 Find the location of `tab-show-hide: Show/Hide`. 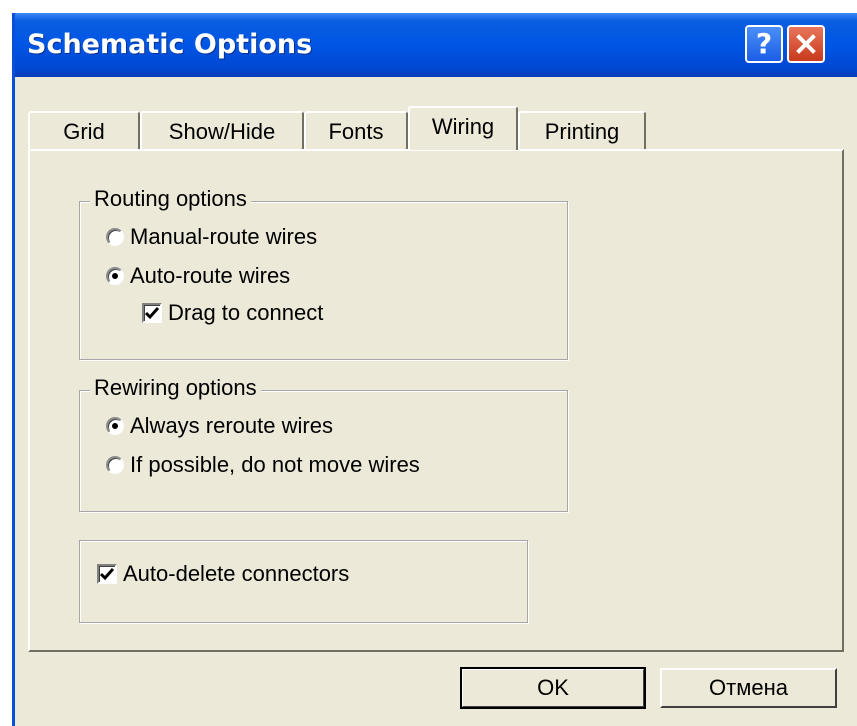

tab-show-hide: Show/Hide is located at coordinates (222, 130).